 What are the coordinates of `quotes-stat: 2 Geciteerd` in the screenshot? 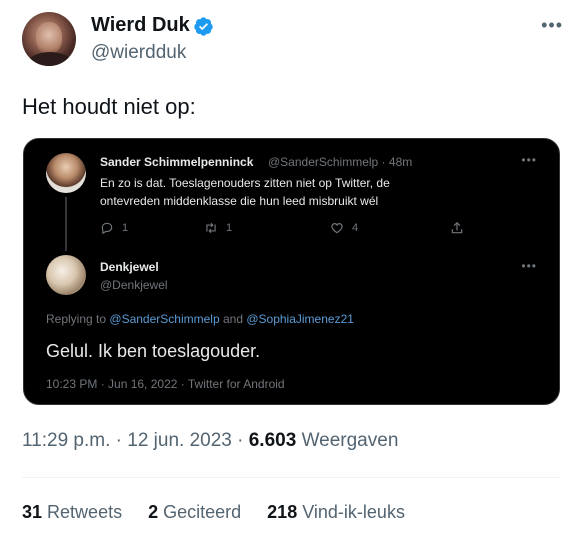 It's located at (194, 512).